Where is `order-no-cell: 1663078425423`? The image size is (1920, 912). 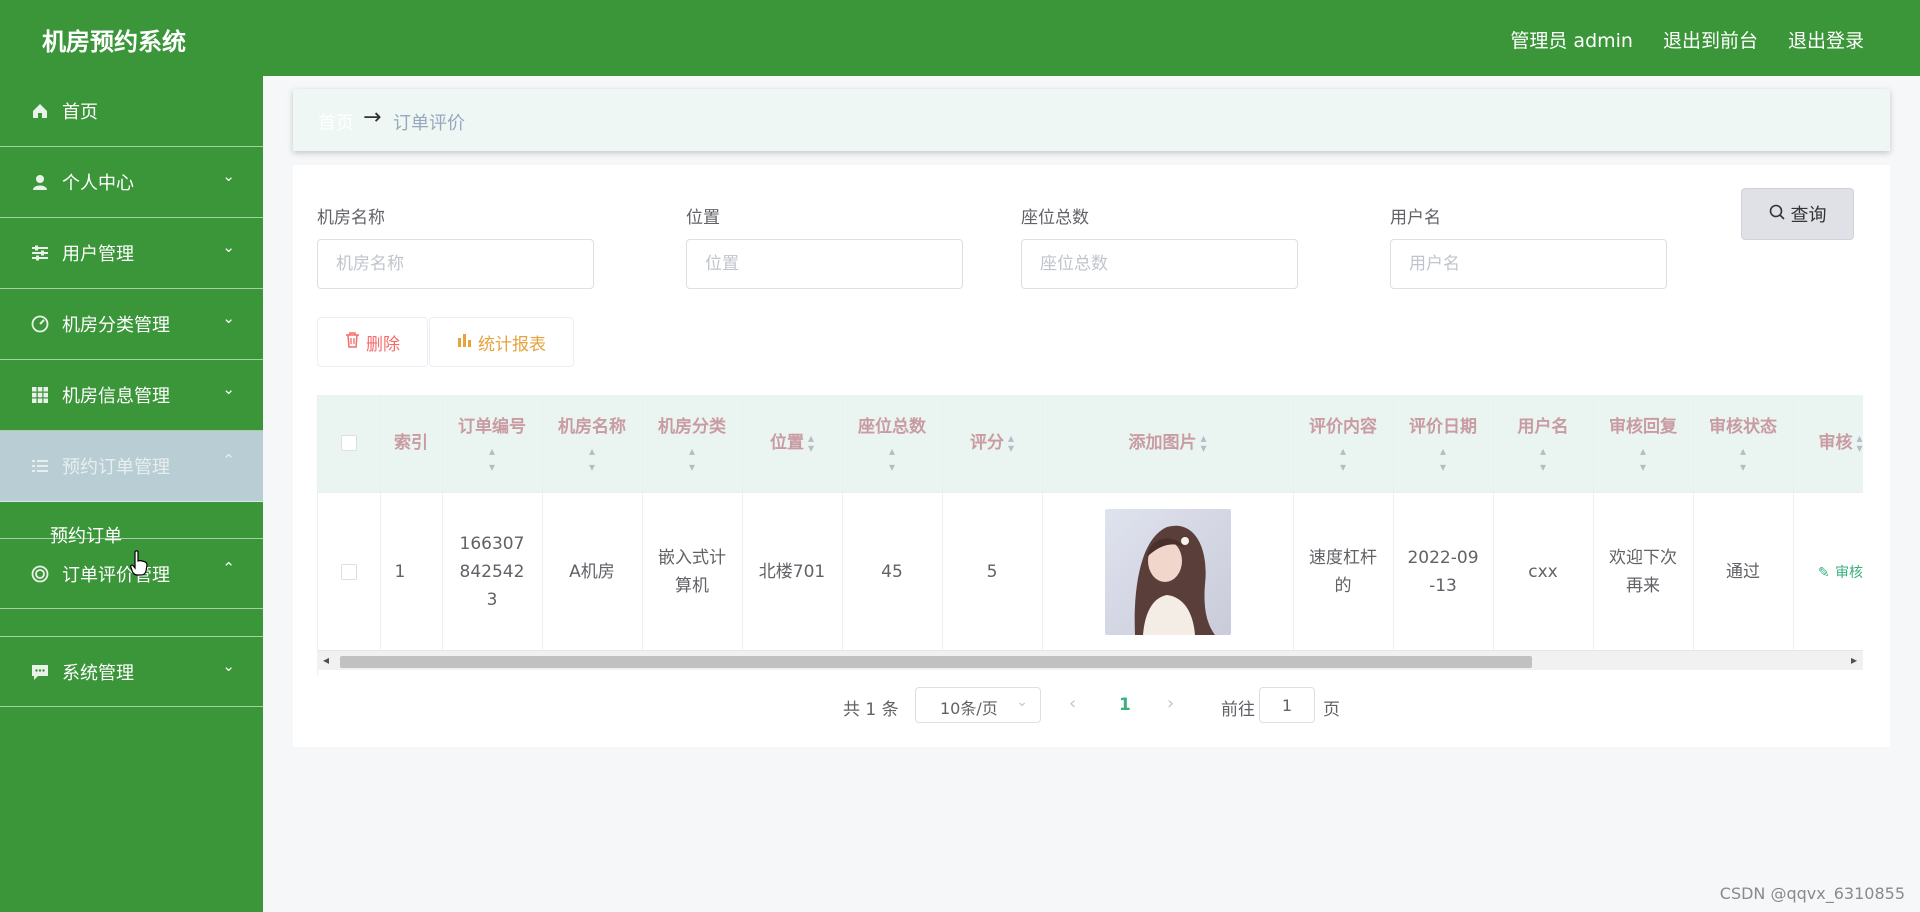 order-no-cell: 1663078425423 is located at coordinates (492, 572).